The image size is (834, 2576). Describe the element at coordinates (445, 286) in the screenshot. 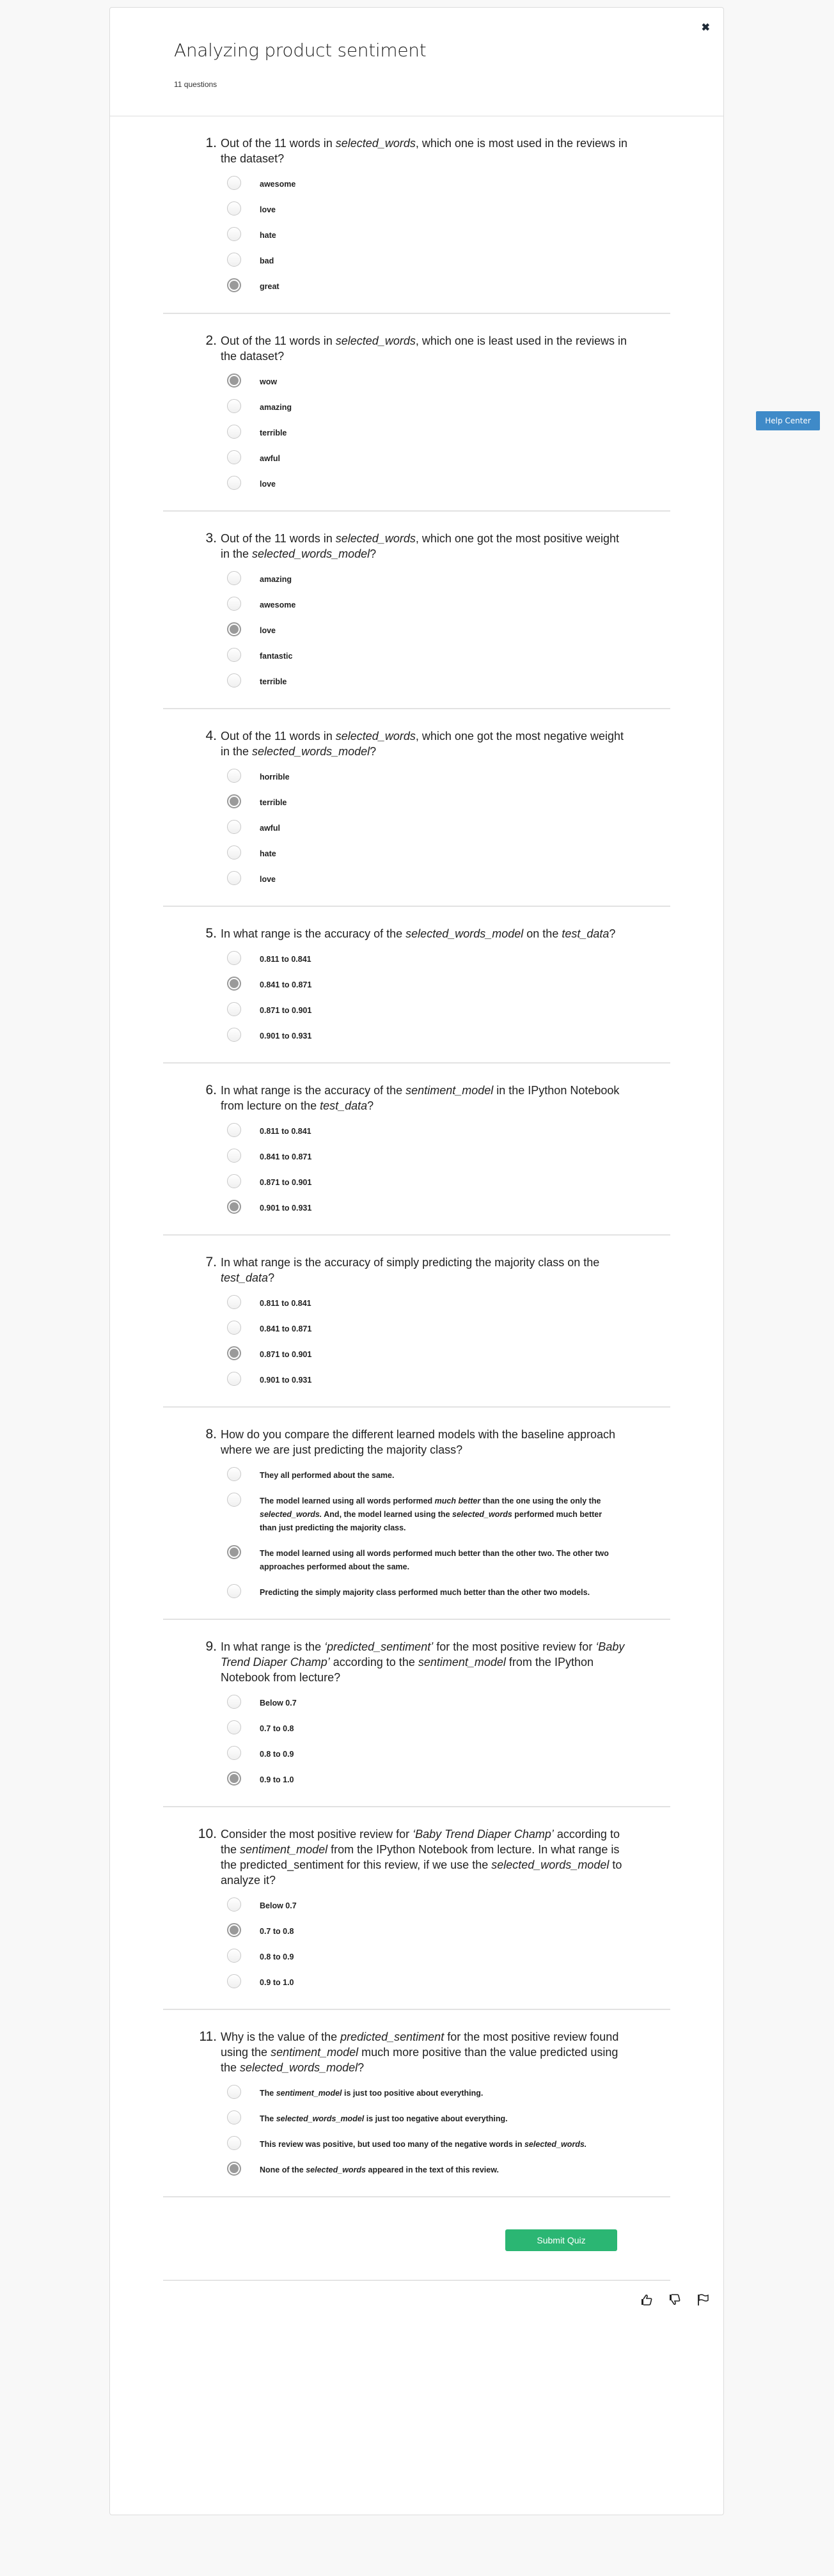

I see `answer-option: great` at that location.